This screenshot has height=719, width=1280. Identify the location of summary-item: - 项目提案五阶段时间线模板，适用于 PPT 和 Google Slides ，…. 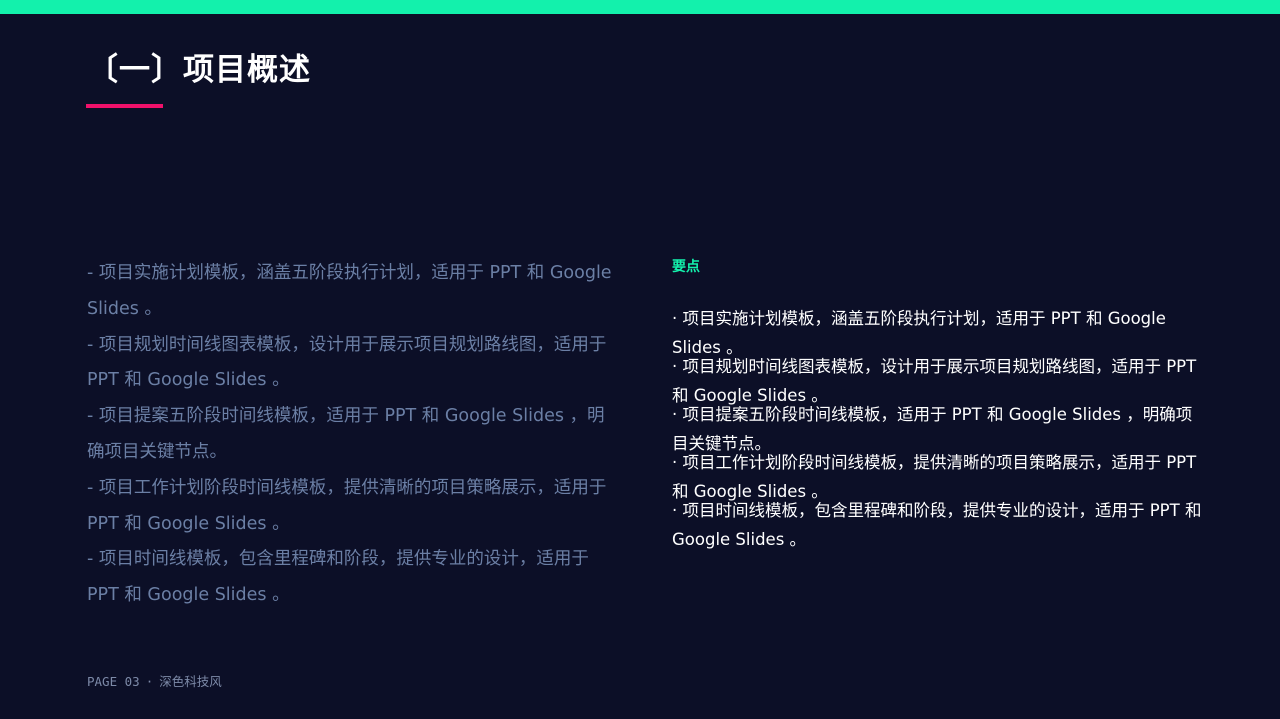
(346, 434).